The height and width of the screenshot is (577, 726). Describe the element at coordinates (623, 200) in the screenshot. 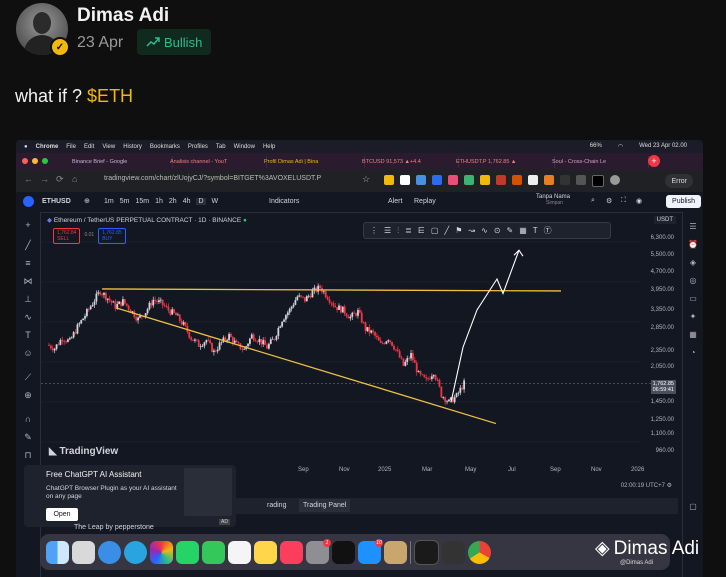

I see `fullscreen-icon: ⛶` at that location.